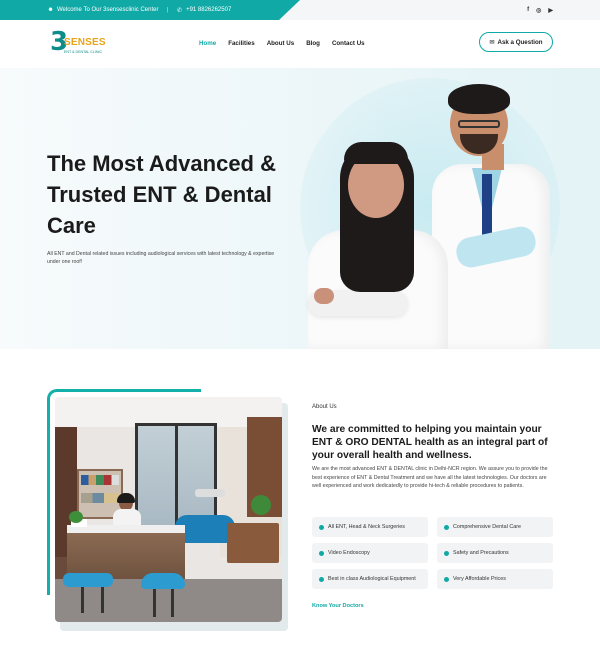  I want to click on ask-question-button: ✉ Ask a Question, so click(516, 42).